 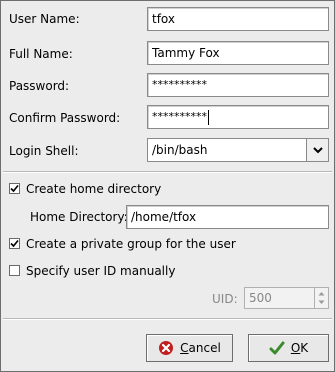 What do you see at coordinates (65, 118) in the screenshot?
I see `confirm-password-label: Confirm Password:` at bounding box center [65, 118].